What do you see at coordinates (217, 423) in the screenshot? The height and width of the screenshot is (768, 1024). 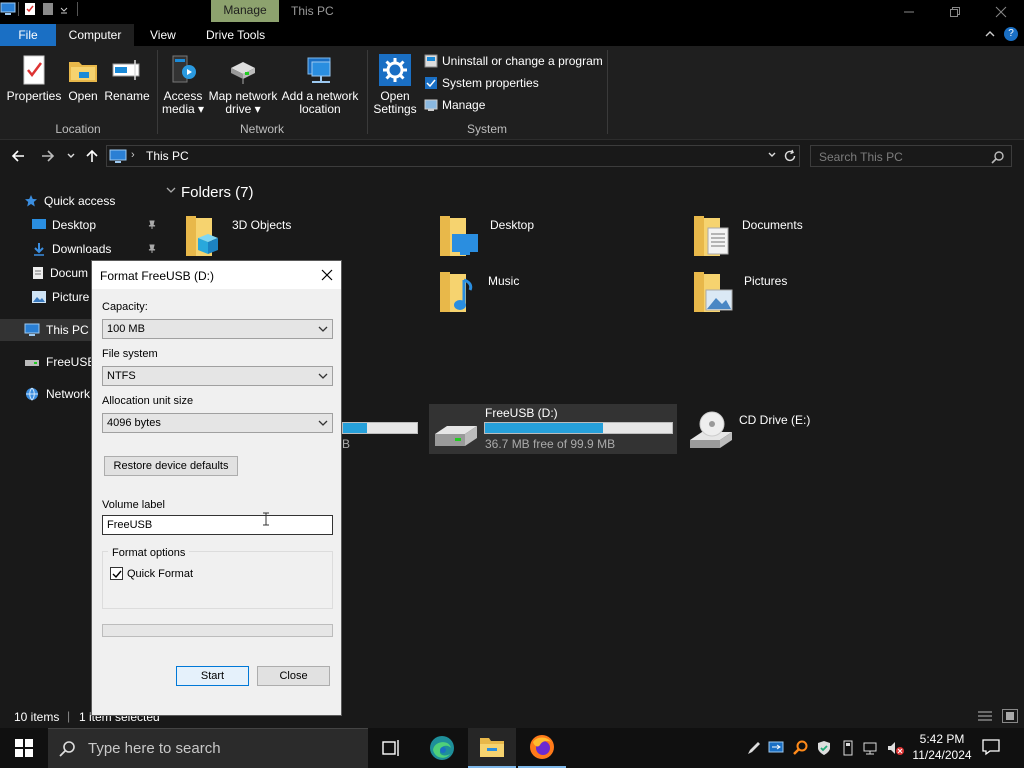 I see `allocation-size-select: 4096 bytes` at bounding box center [217, 423].